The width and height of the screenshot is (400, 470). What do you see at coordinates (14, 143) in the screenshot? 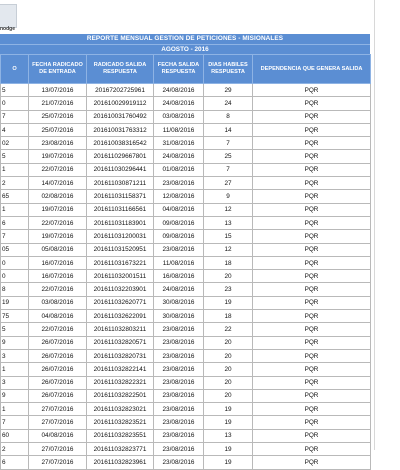
I see `cell-id: 02` at bounding box center [14, 143].